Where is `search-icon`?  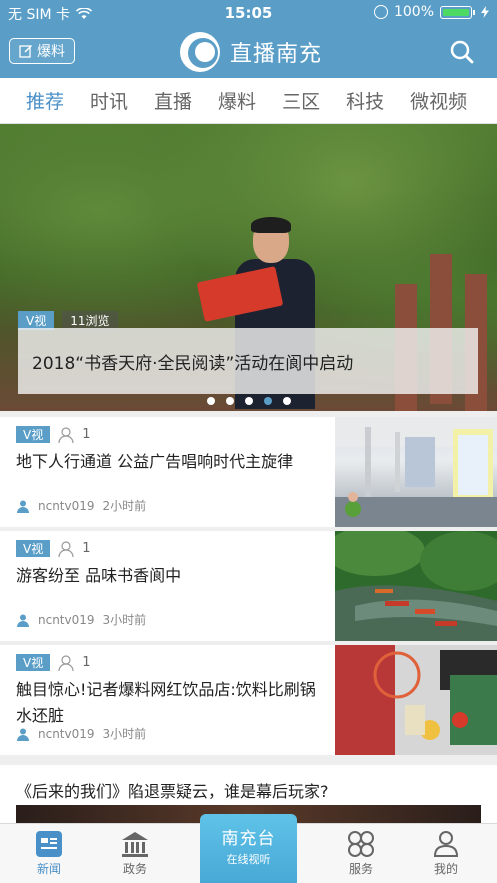
search-icon is located at coordinates (462, 52).